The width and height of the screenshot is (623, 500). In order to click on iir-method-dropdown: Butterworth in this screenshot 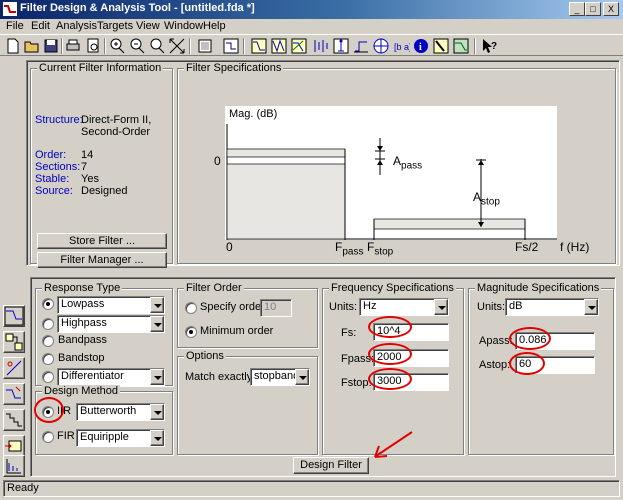, I will do `click(120, 412)`.